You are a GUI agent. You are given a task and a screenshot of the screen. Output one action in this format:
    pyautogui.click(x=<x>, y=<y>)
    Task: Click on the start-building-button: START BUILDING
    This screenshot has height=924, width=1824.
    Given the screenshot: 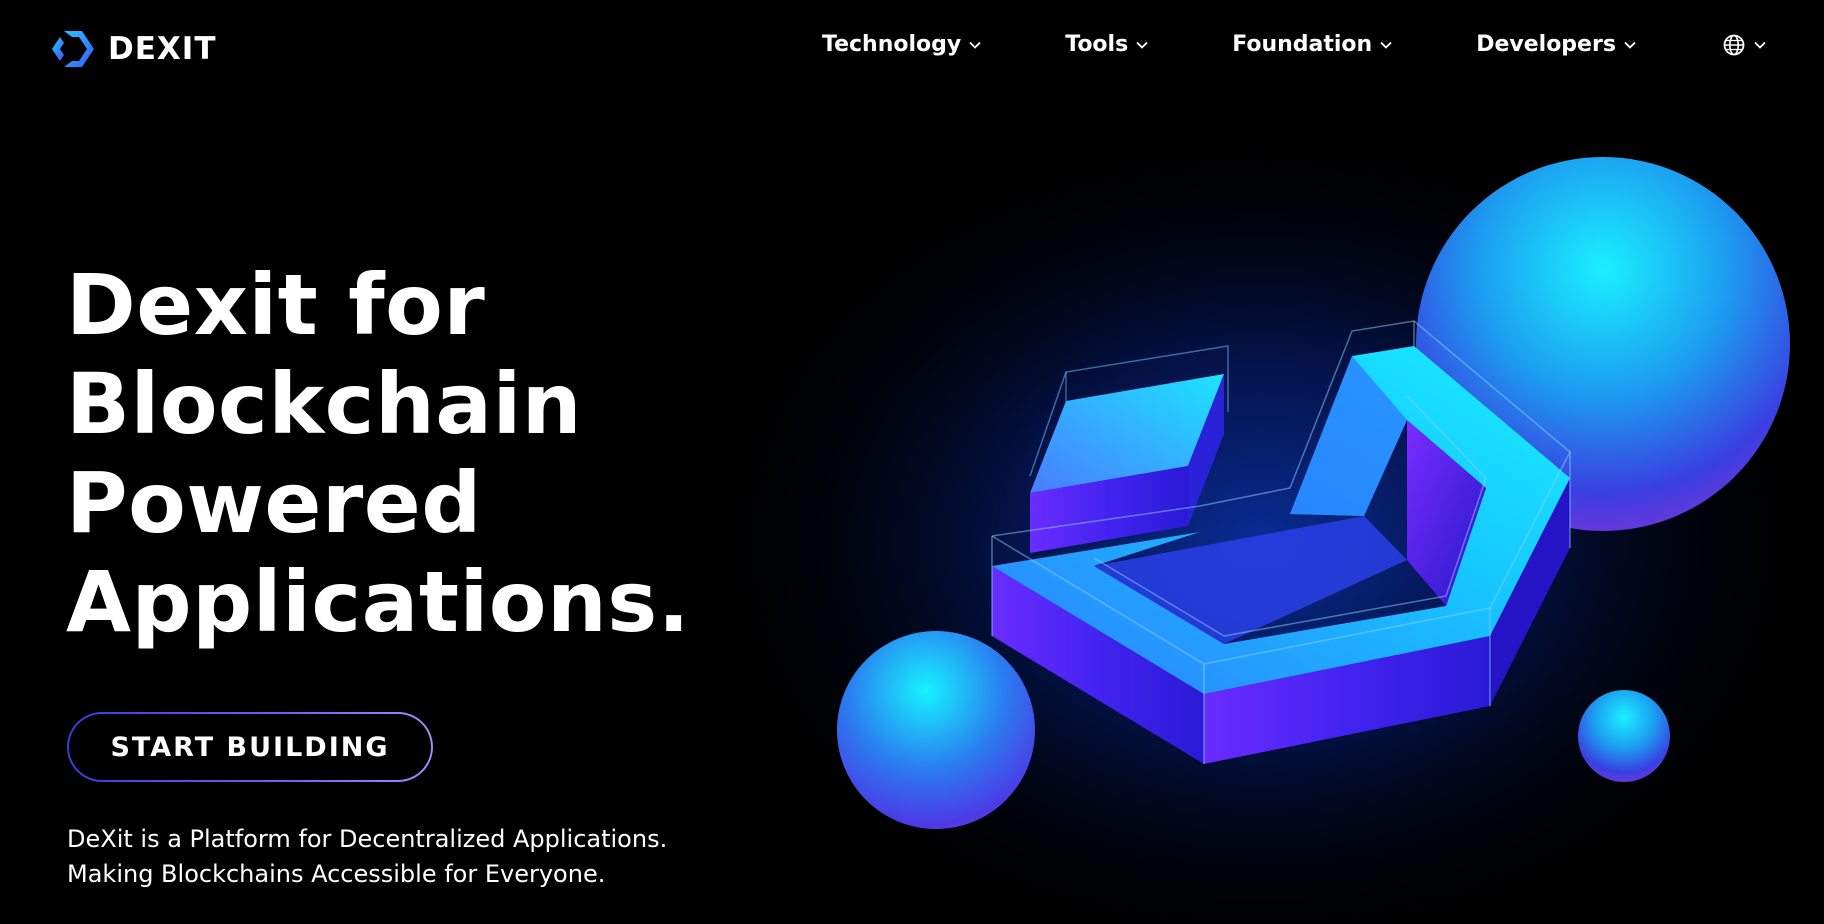 What is the action you would take?
    pyautogui.click(x=250, y=747)
    